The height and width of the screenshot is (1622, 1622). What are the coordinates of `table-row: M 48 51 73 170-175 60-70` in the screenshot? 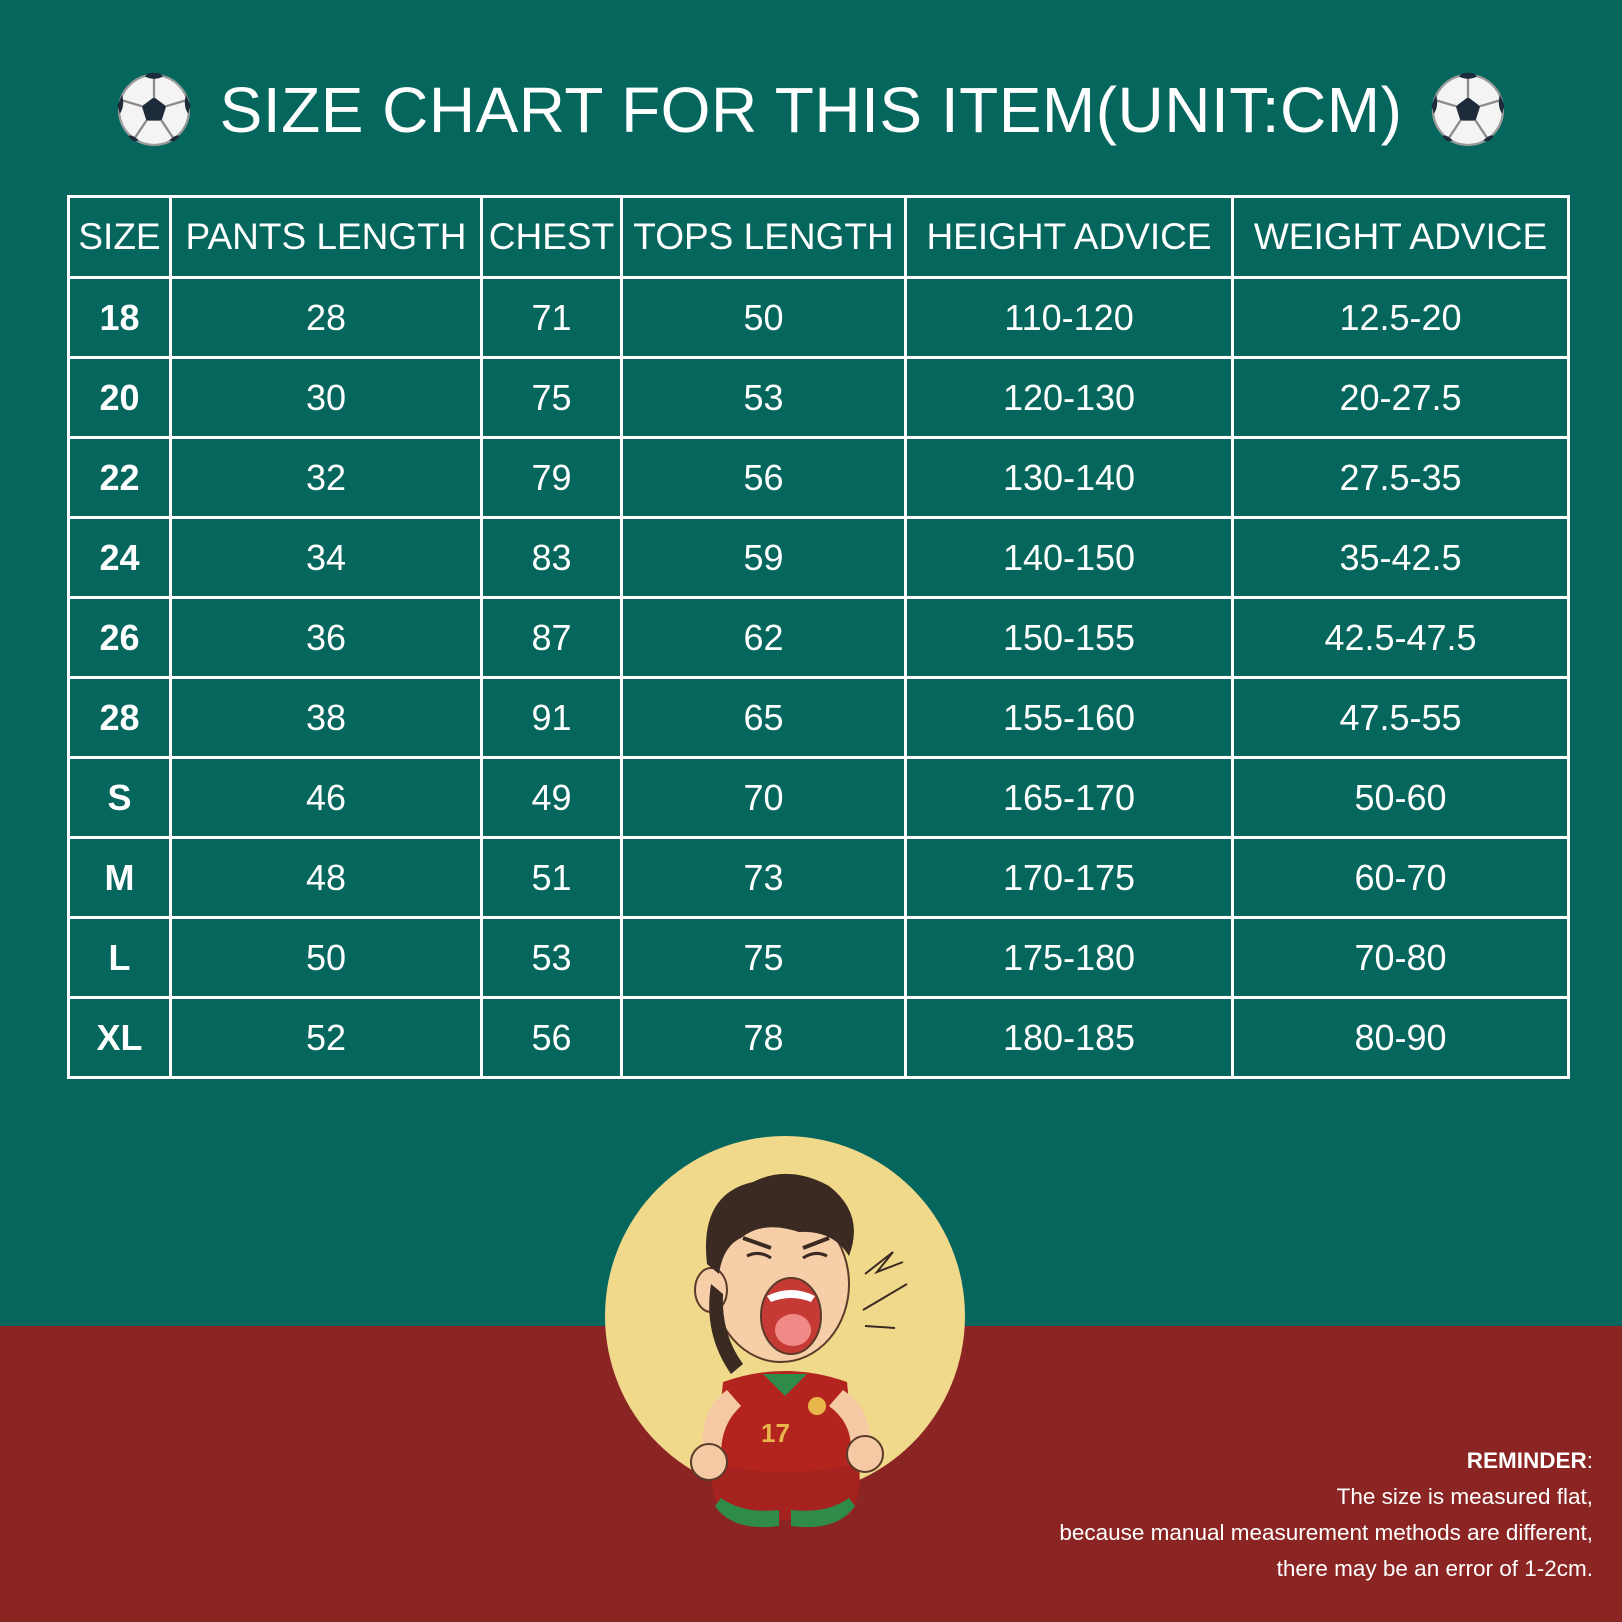 It's located at (818, 877).